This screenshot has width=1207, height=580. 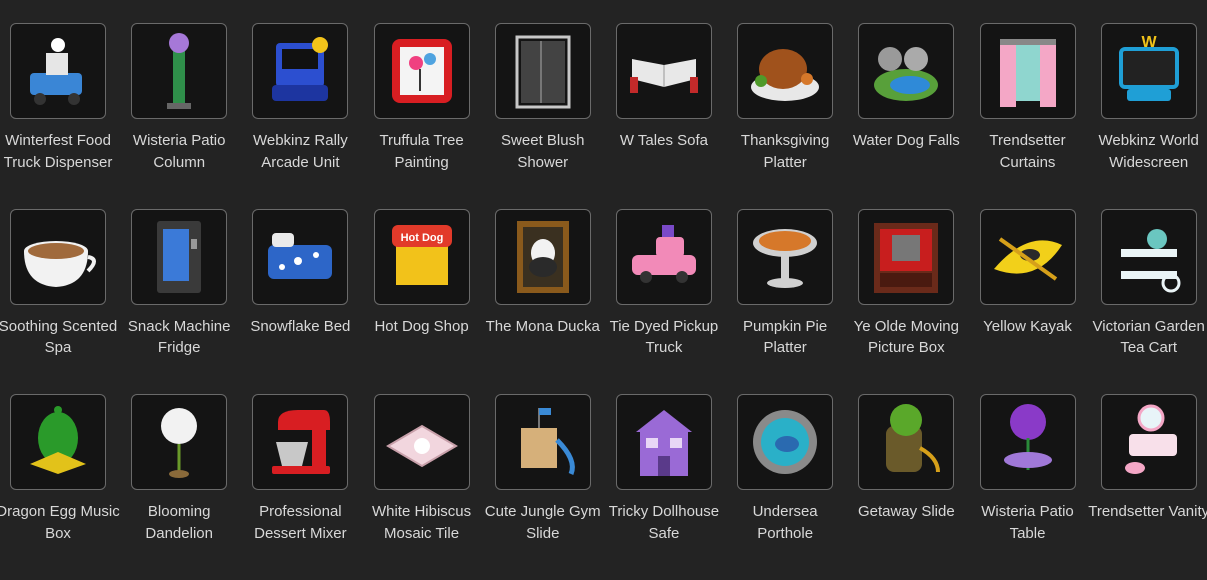 I want to click on stand-mixer-icon, so click(x=300, y=442).